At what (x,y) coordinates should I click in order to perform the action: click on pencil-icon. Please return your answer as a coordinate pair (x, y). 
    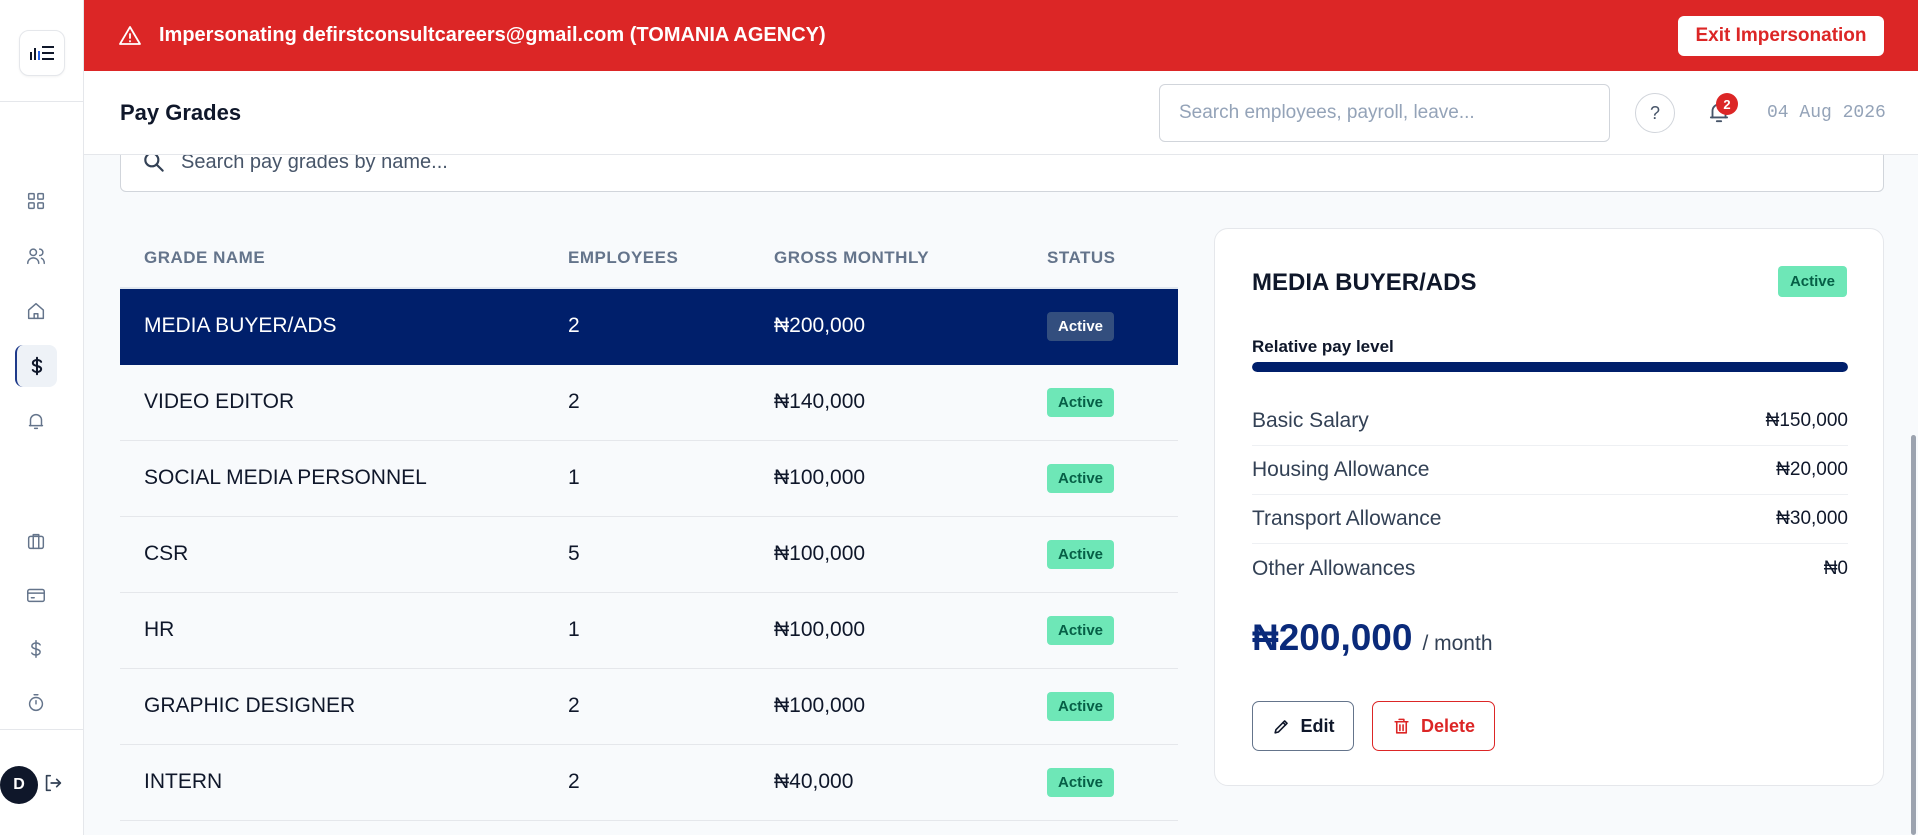
    Looking at the image, I should click on (1280, 726).